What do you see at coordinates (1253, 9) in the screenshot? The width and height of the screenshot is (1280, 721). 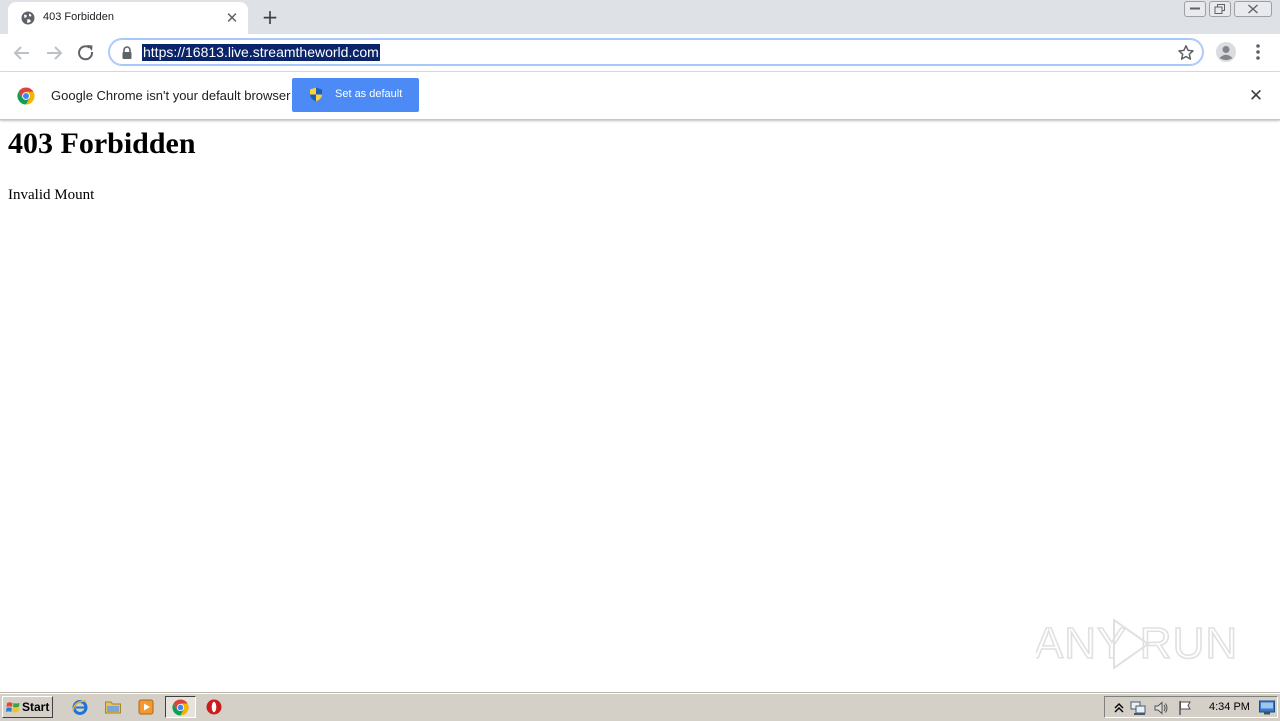 I see `window-close-button` at bounding box center [1253, 9].